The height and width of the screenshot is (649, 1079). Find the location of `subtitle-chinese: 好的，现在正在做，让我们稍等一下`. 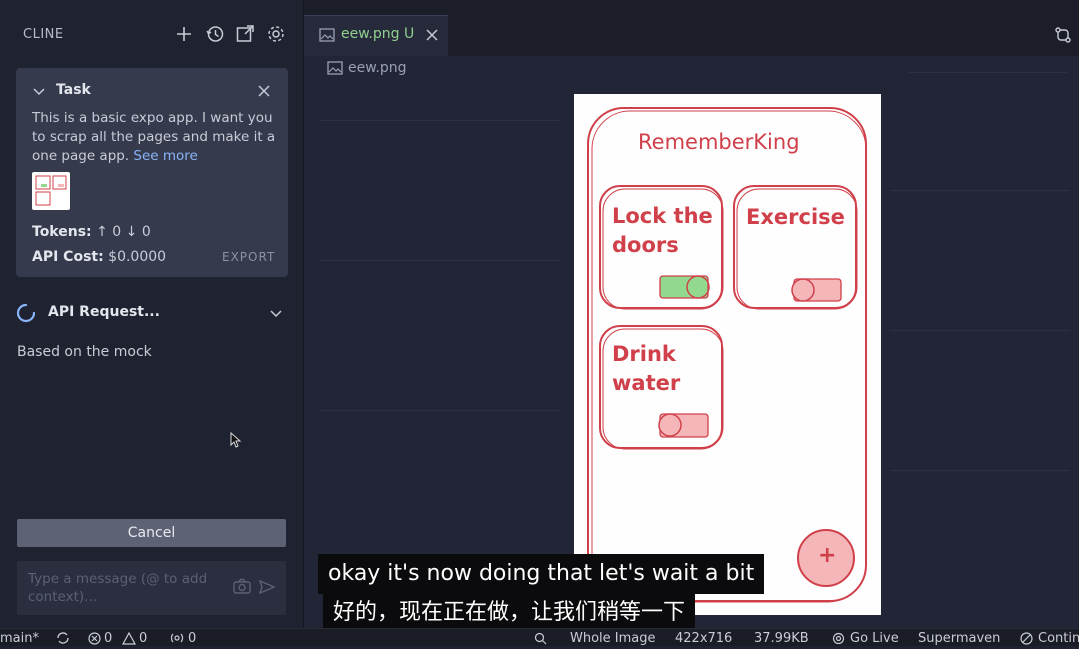

subtitle-chinese: 好的，现在正在做，让我们稍等一下 is located at coordinates (509, 613).